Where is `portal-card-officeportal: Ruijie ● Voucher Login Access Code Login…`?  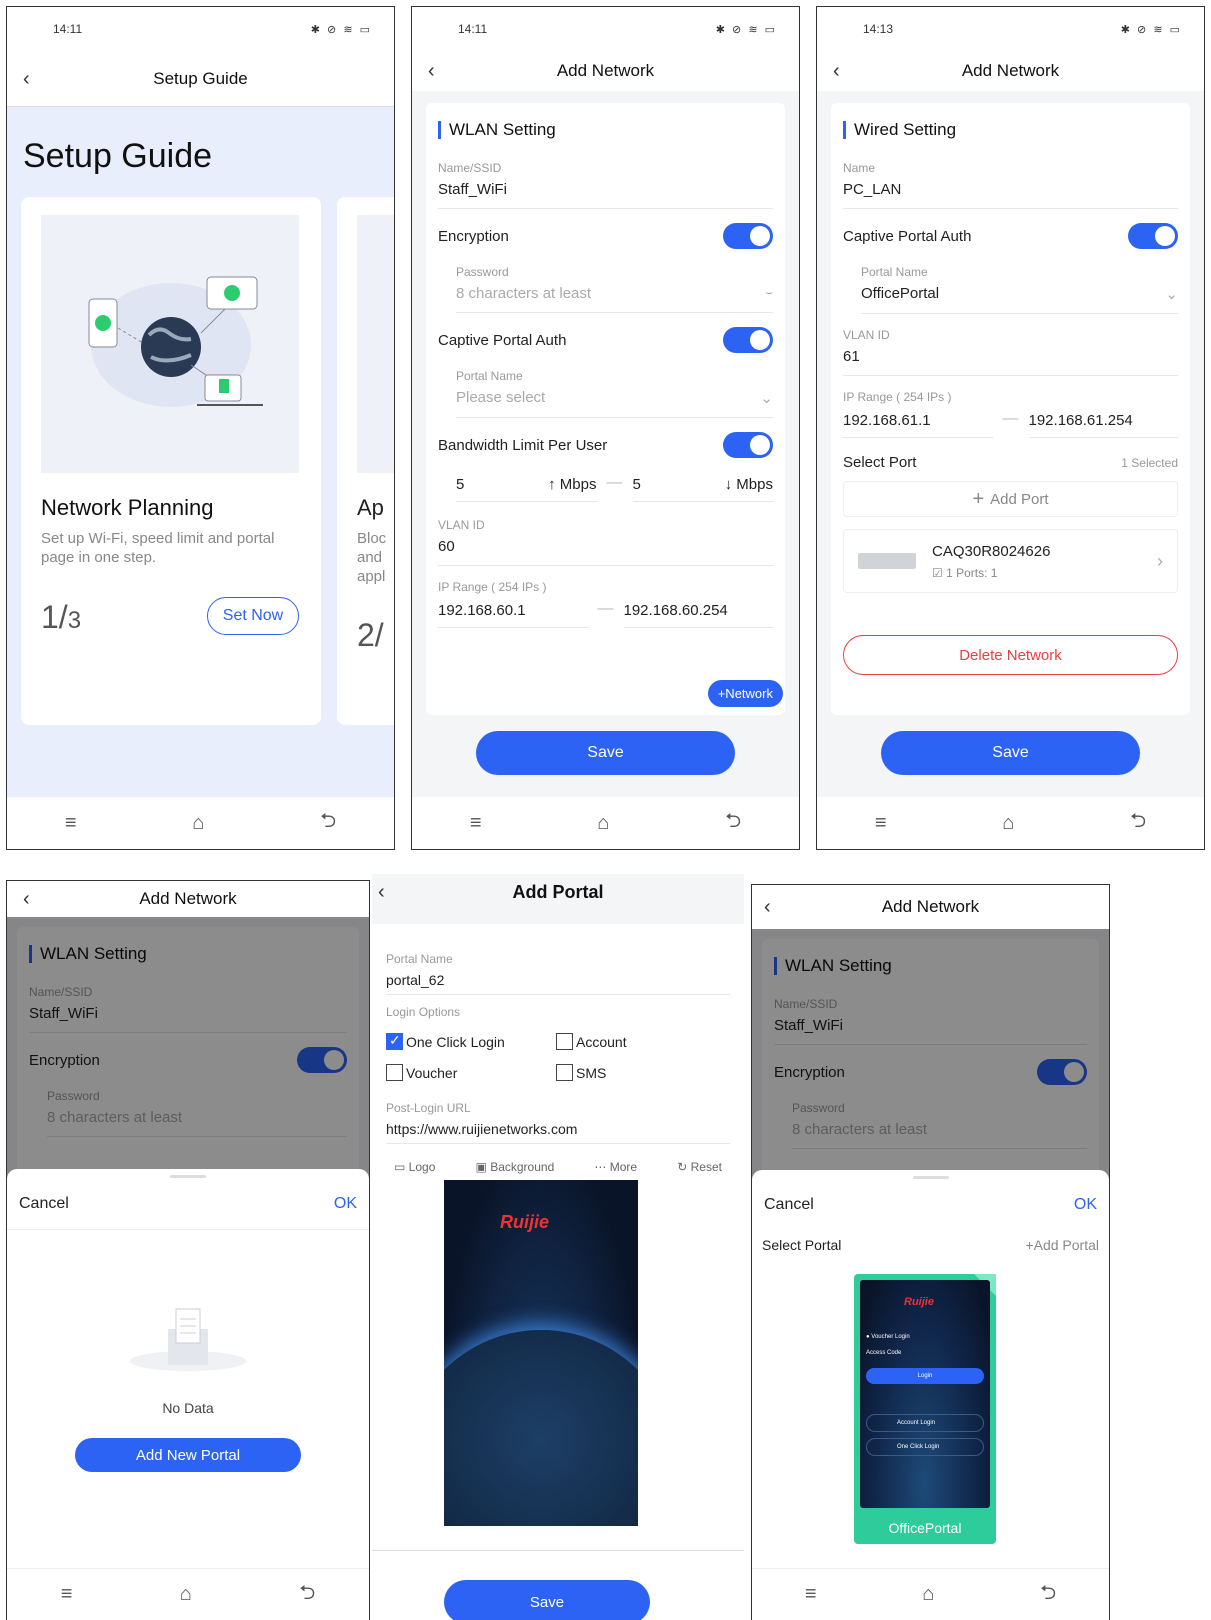 portal-card-officeportal: Ruijie ● Voucher Login Access Code Login… is located at coordinates (925, 1409).